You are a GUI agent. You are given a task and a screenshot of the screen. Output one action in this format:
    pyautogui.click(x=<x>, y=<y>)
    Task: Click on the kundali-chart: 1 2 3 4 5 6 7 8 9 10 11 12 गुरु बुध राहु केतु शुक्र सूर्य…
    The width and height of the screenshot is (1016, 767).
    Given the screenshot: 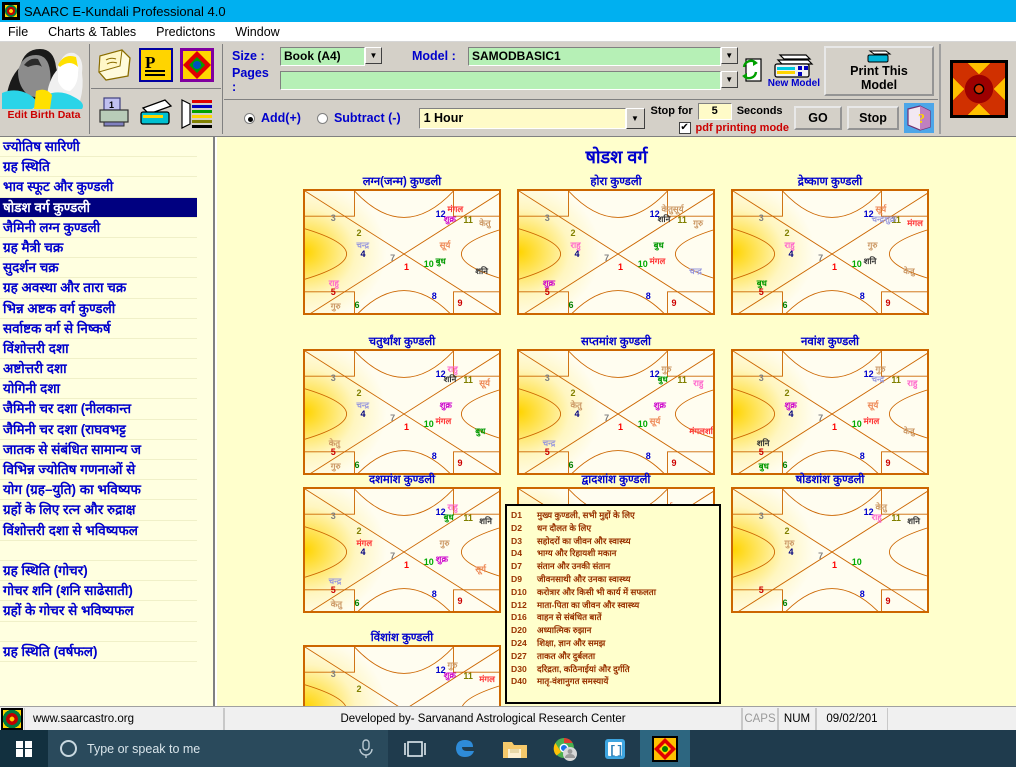 What is the action you would take?
    pyautogui.click(x=616, y=412)
    